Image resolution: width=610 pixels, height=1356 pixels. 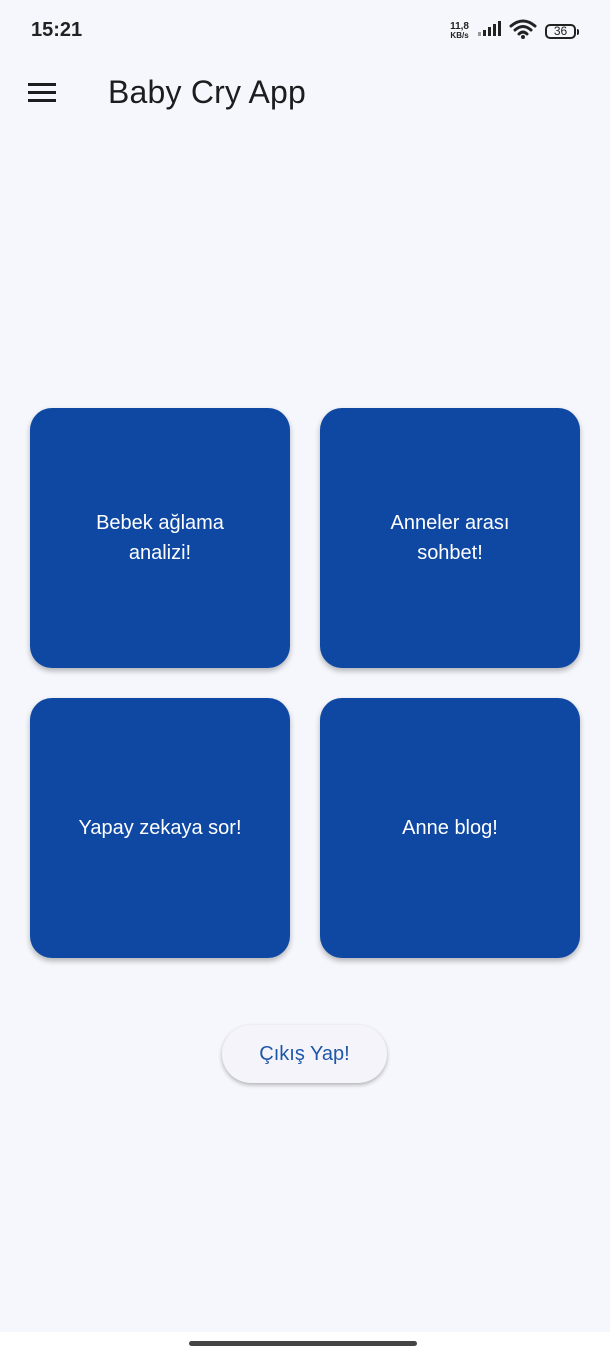 I want to click on mothers-chat-tile: Anneler arası sohbet!, so click(x=450, y=538).